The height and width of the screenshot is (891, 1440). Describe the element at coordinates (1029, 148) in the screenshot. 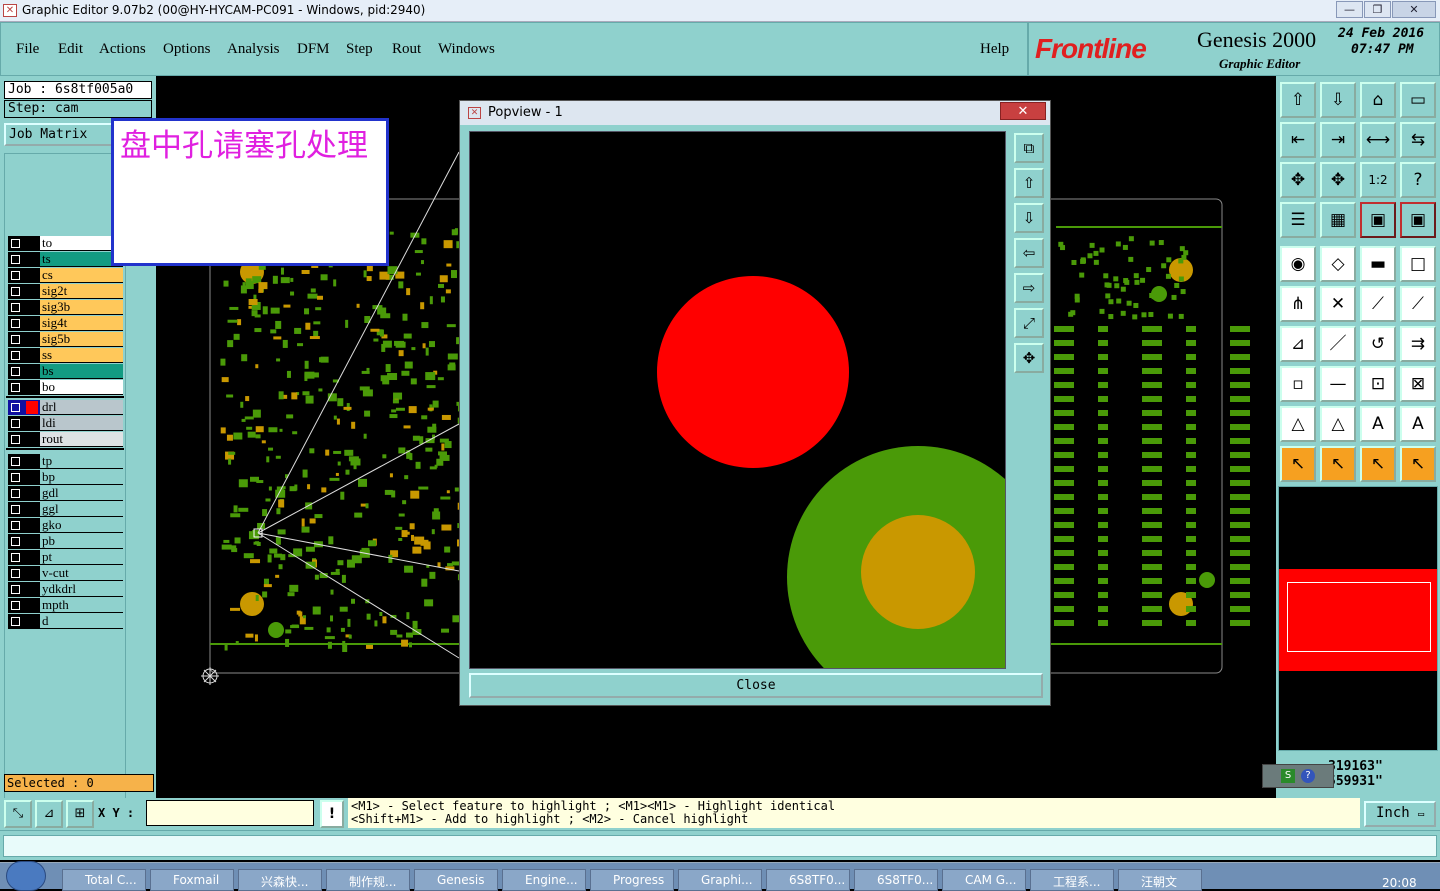

I see `fit-icon: ⧉` at that location.